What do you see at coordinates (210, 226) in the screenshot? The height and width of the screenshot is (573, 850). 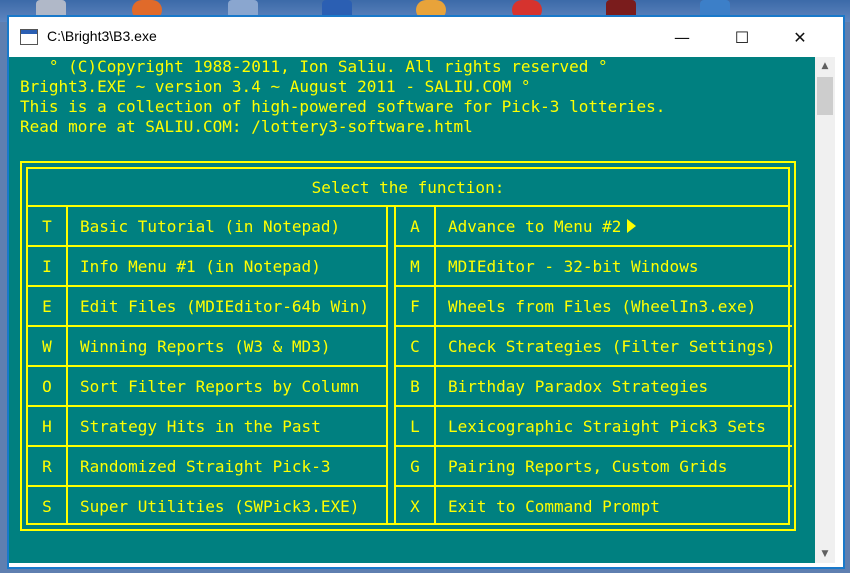 I see `menu-label: Basic Tutorial (in Notepad)` at bounding box center [210, 226].